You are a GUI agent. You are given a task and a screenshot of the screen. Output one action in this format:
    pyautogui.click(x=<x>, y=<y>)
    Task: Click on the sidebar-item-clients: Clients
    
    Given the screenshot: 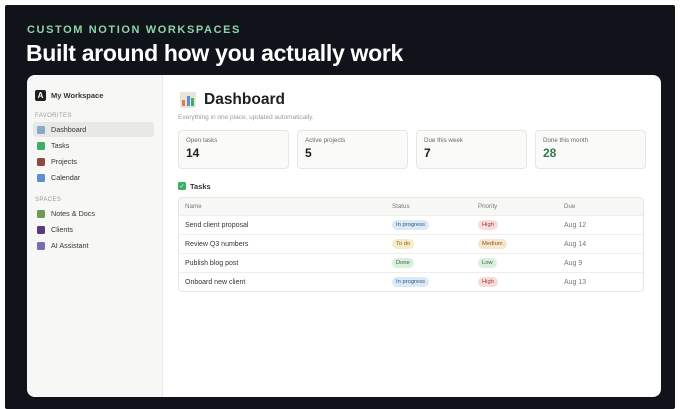 What is the action you would take?
    pyautogui.click(x=93, y=229)
    